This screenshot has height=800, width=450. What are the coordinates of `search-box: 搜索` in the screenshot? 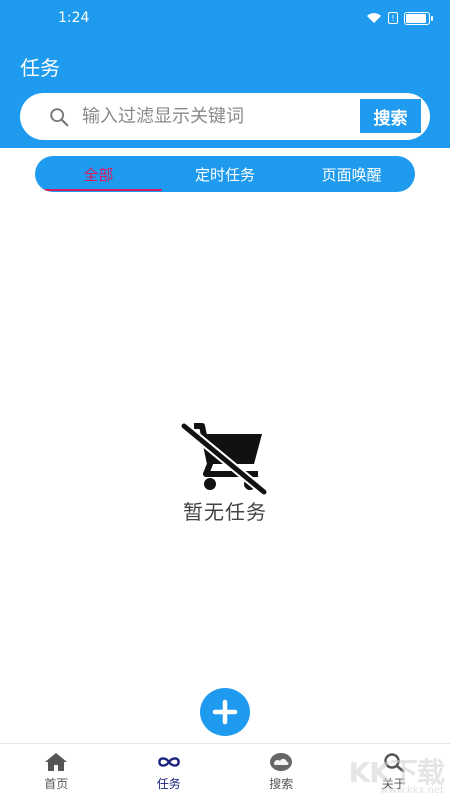 It's located at (225, 116).